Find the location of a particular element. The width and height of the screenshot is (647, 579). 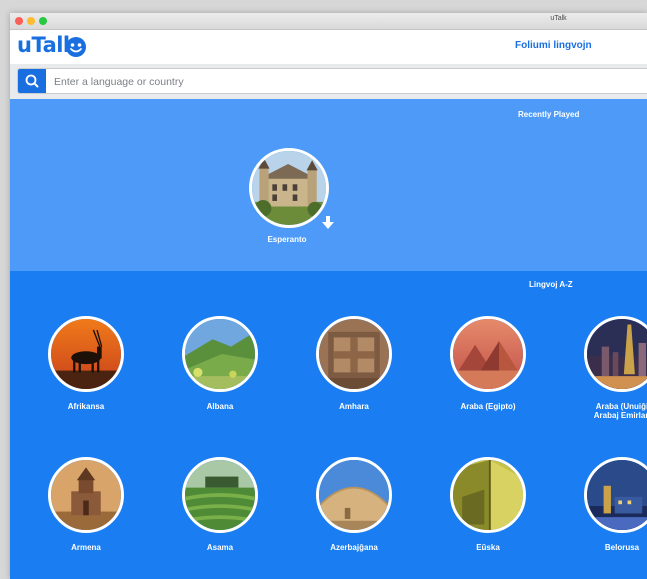

language-tile-afrikansa: Afrikansa is located at coordinates (86, 371).